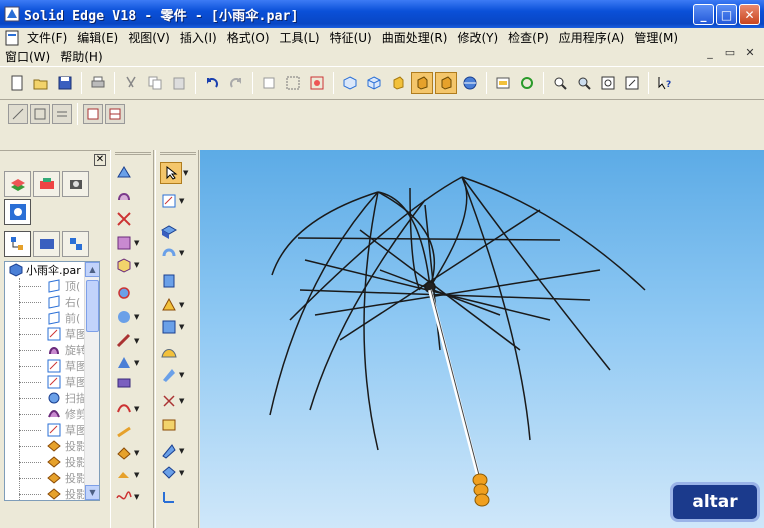  Describe the element at coordinates (62, 114) in the screenshot. I see `sketch-grid-icon` at that location.